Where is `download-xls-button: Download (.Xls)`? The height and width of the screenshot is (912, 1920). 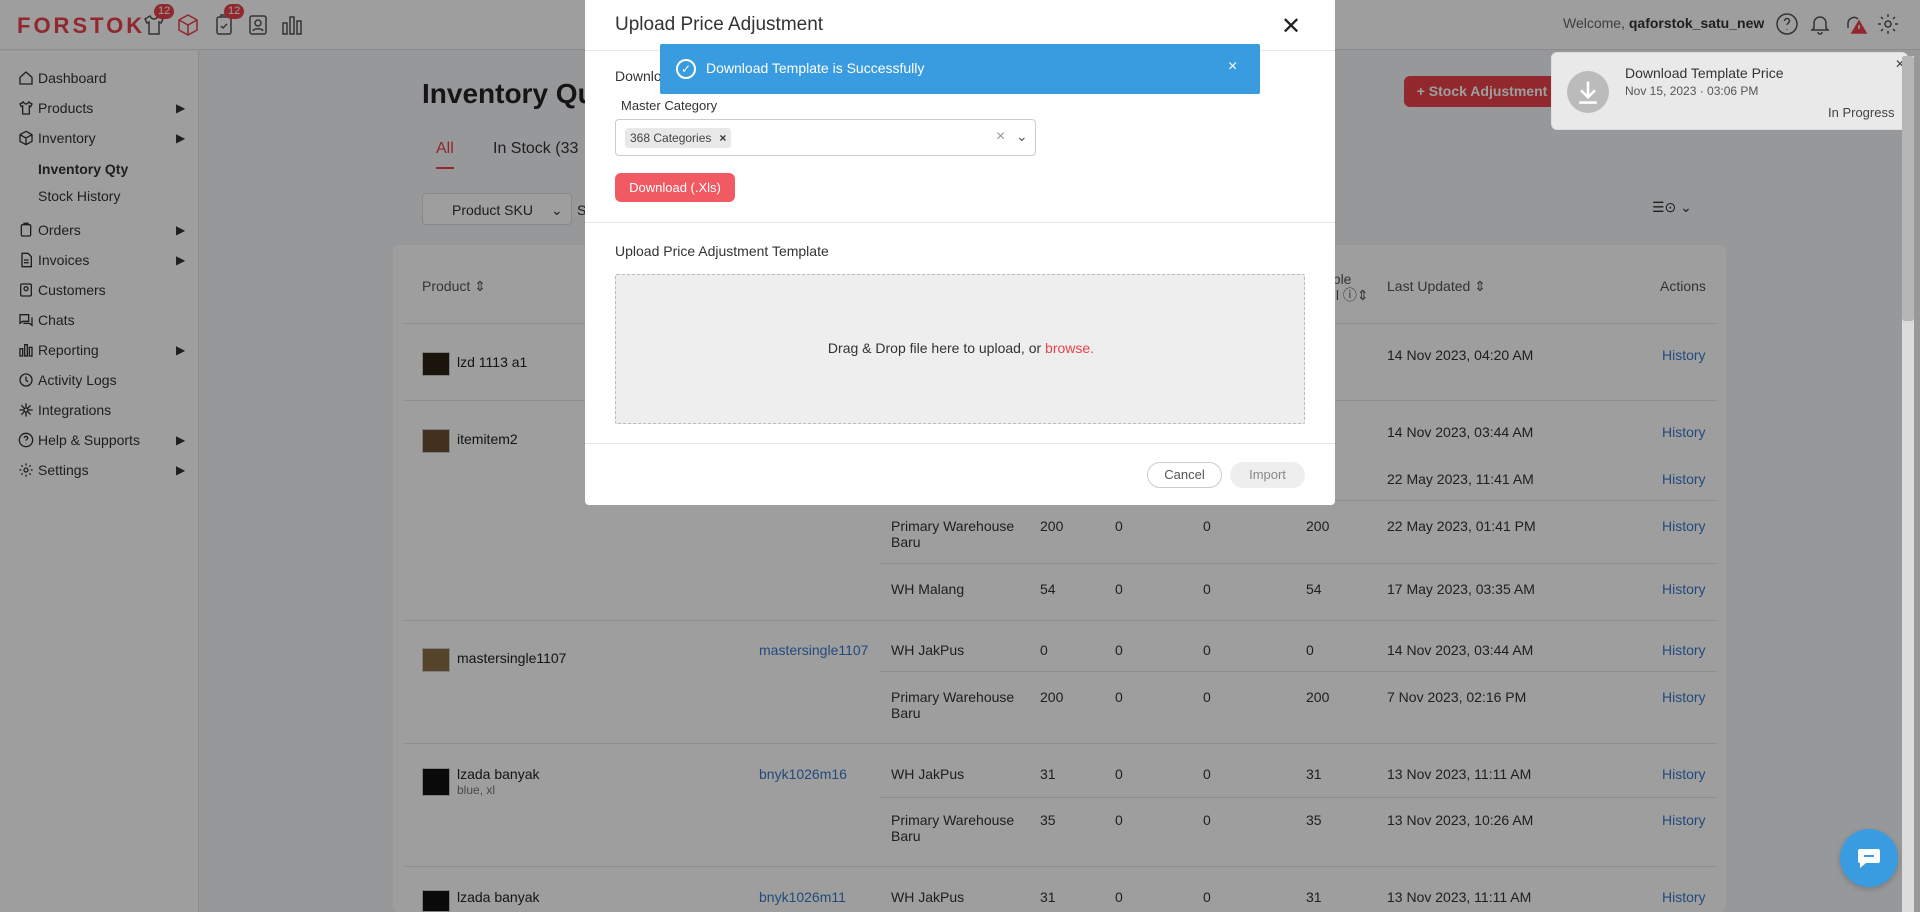
download-xls-button: Download (.Xls) is located at coordinates (675, 187).